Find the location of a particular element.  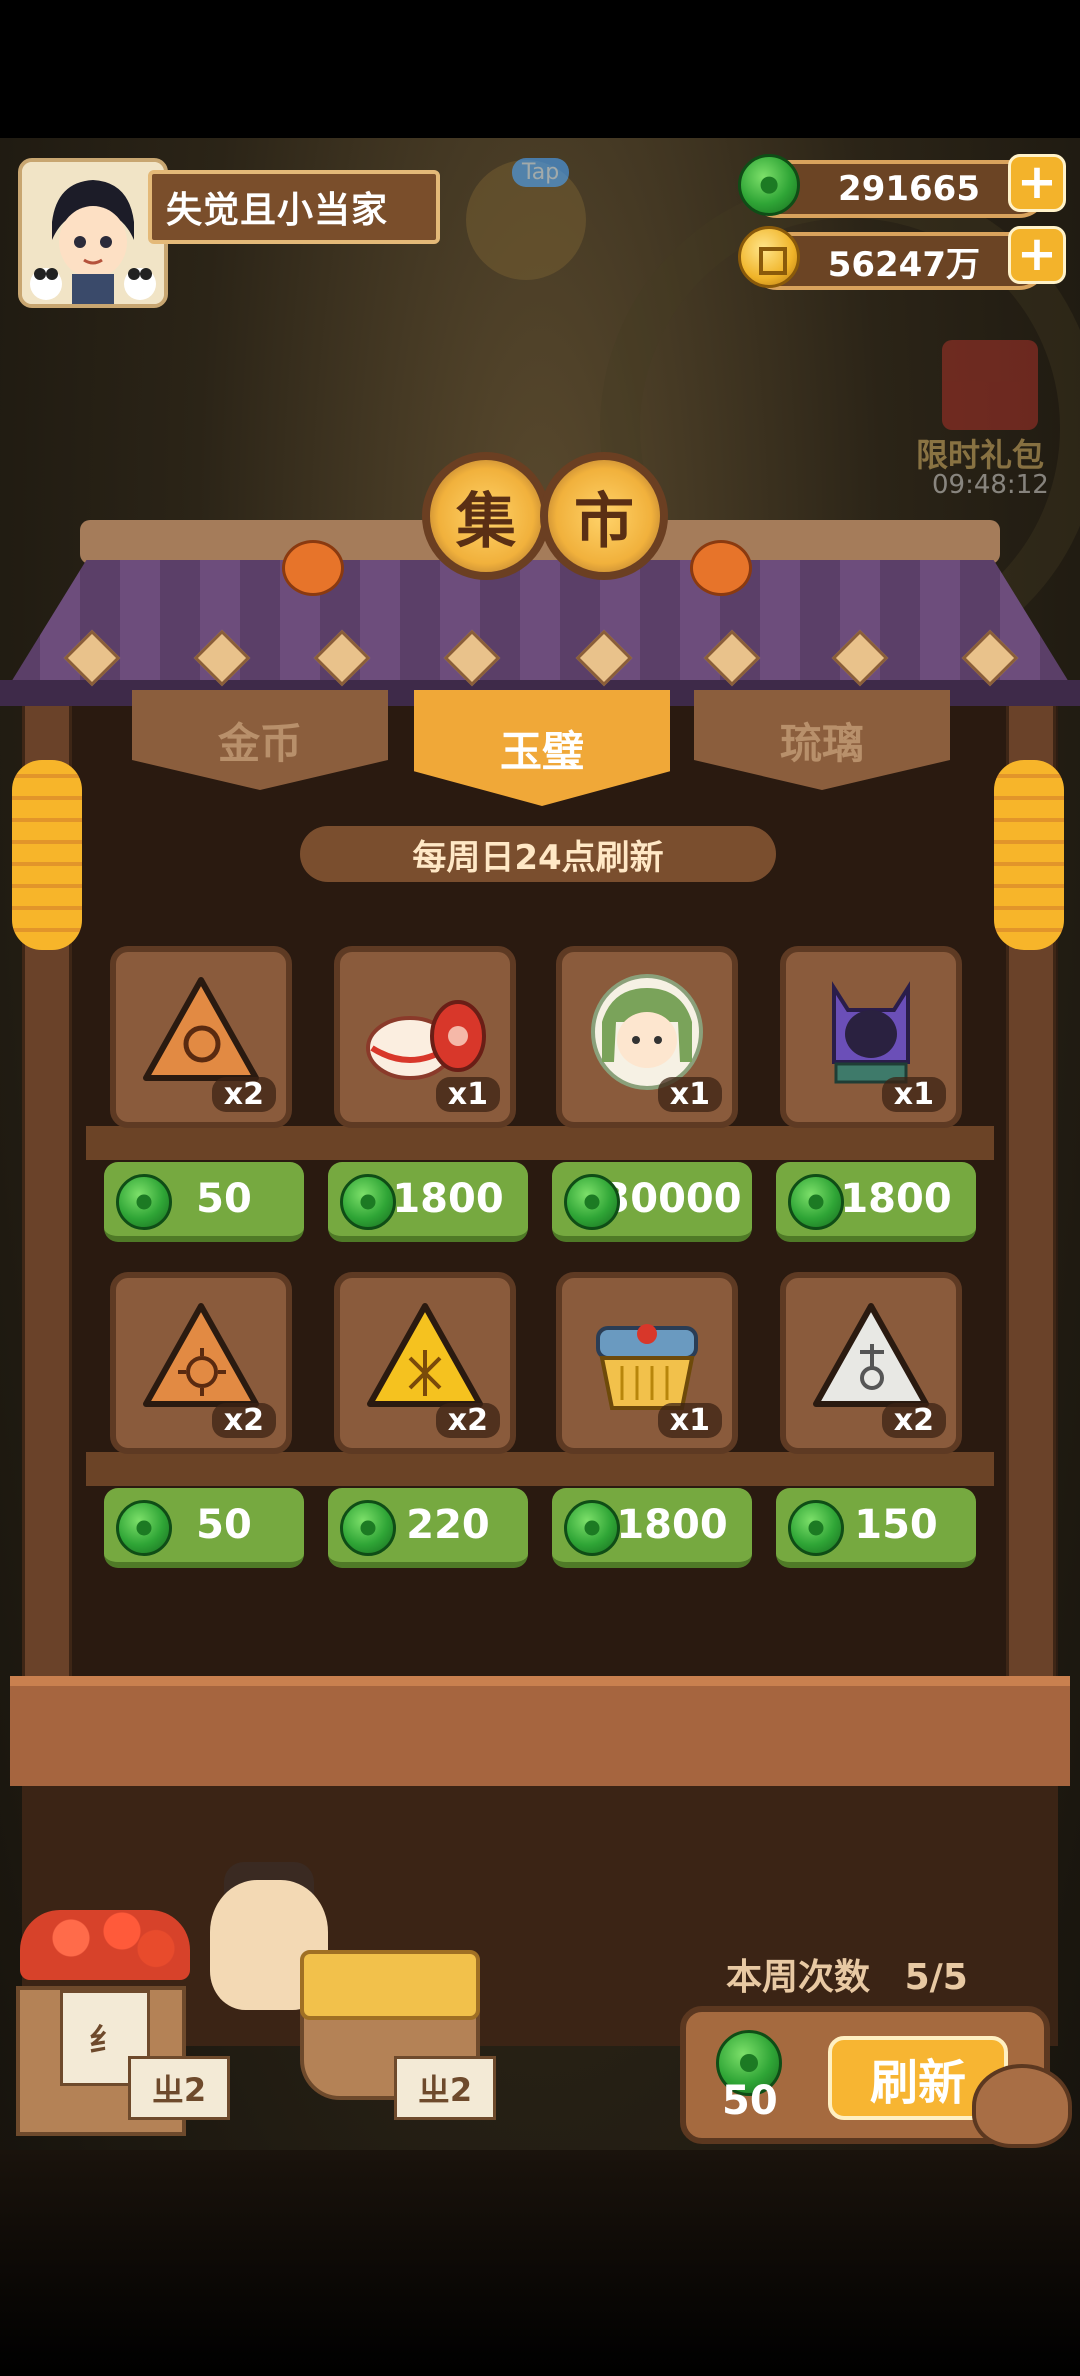

price-button: 30000 is located at coordinates (652, 1202).